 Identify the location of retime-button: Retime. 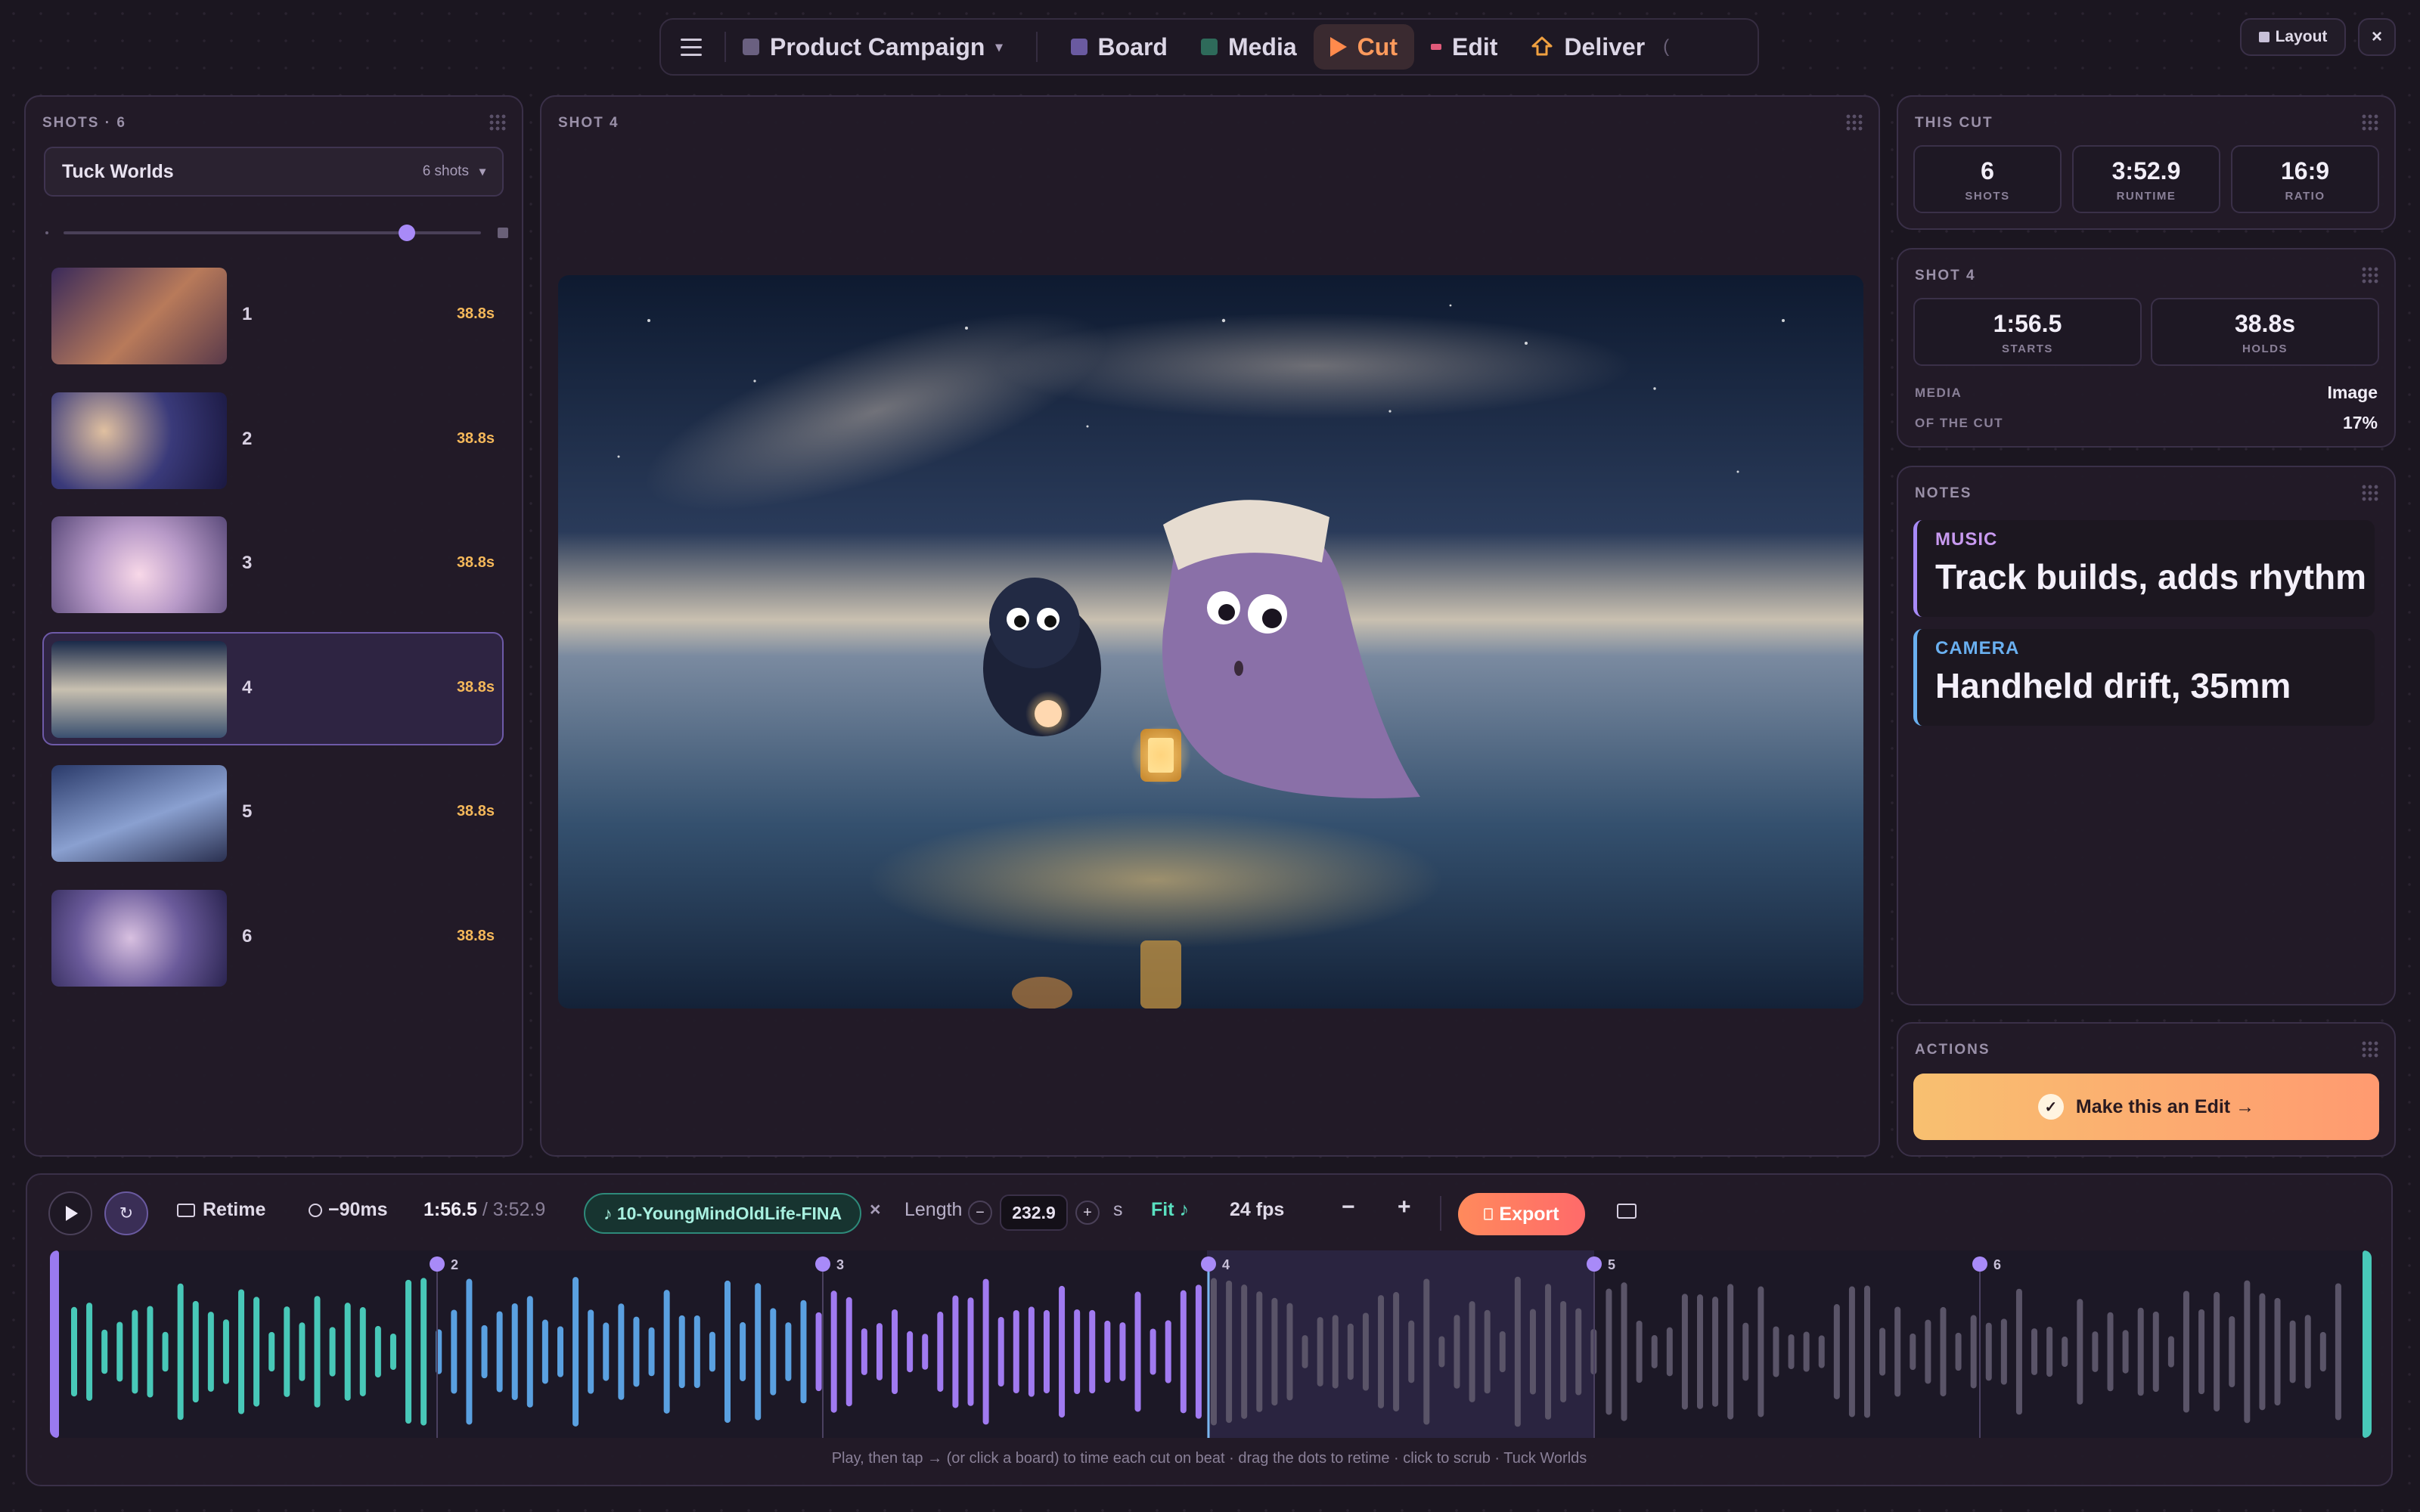
(221, 1210).